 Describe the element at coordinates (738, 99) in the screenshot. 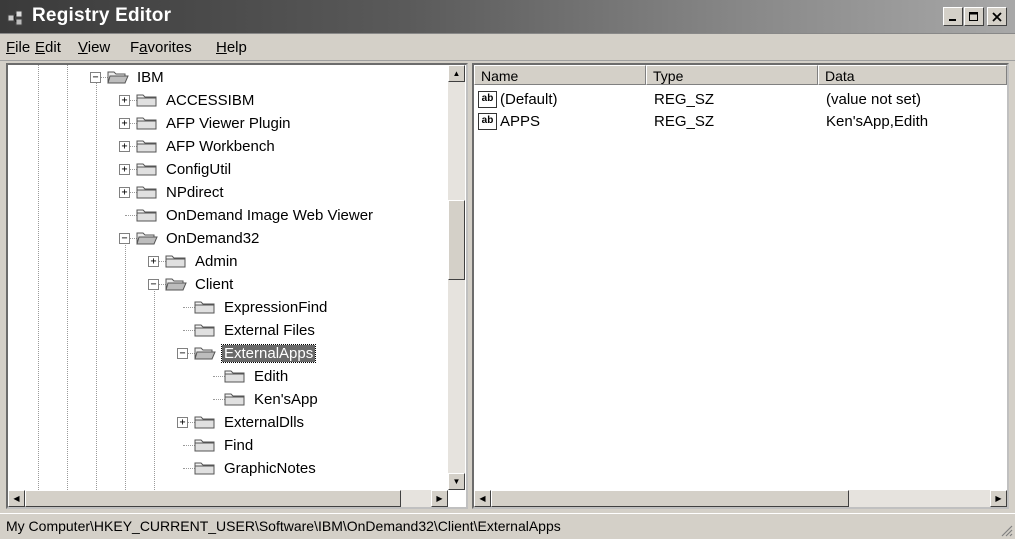

I see `list-row: ab (Default) REG_SZ (value not set)` at that location.